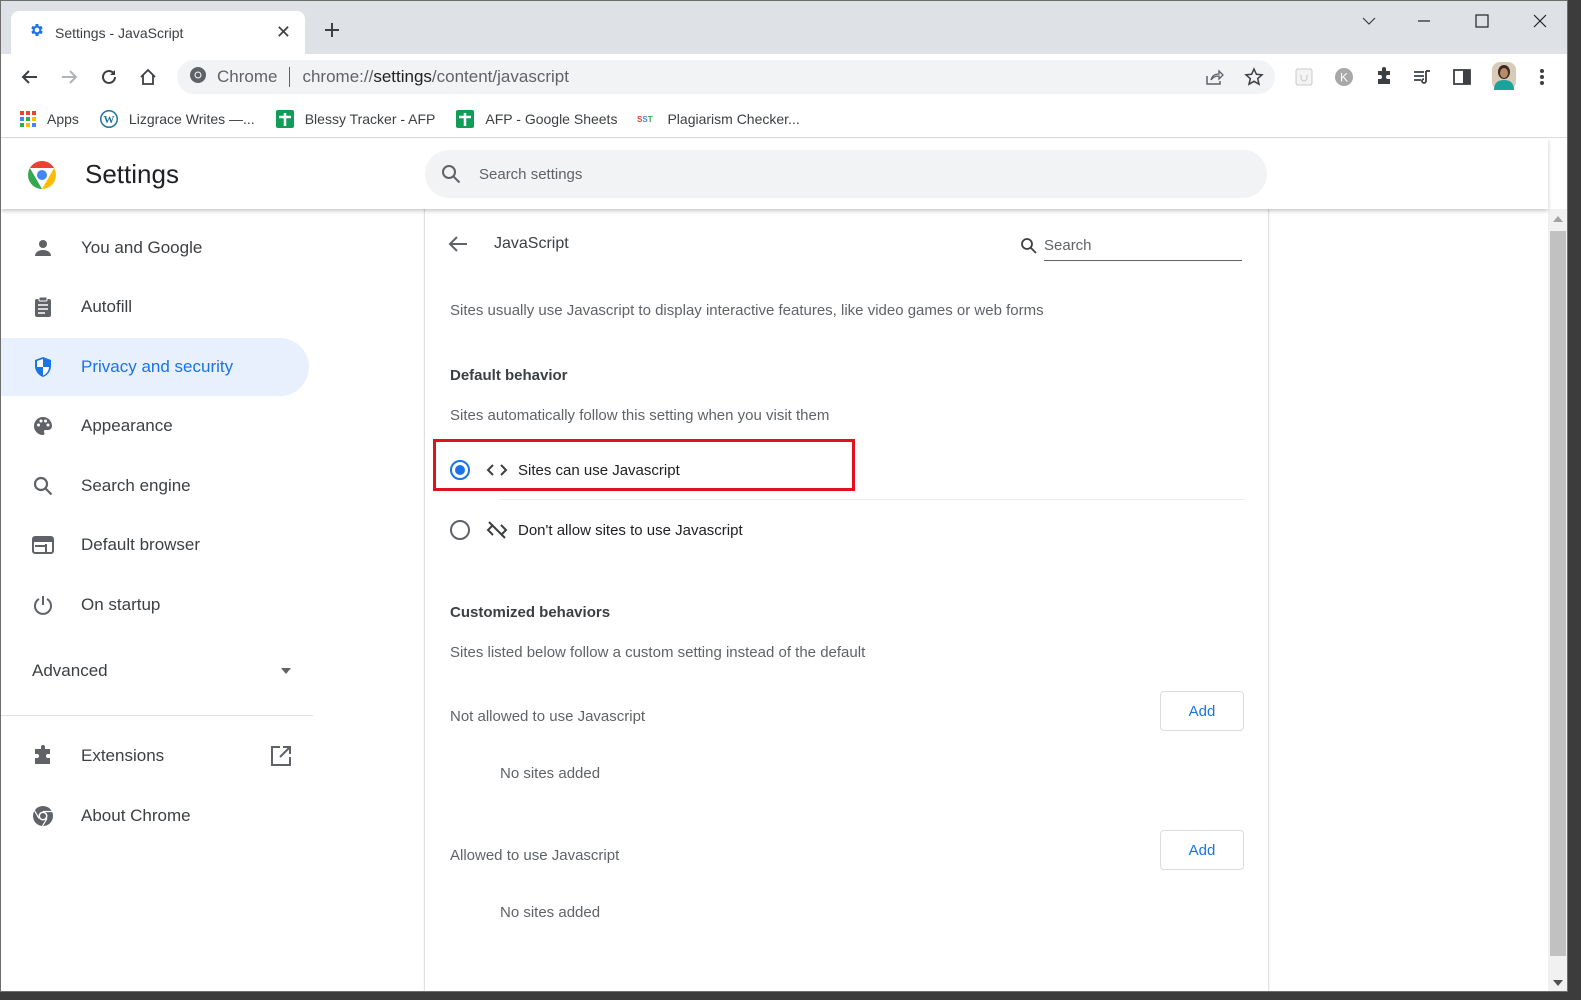  What do you see at coordinates (157, 715) in the screenshot?
I see `sidebar-divider` at bounding box center [157, 715].